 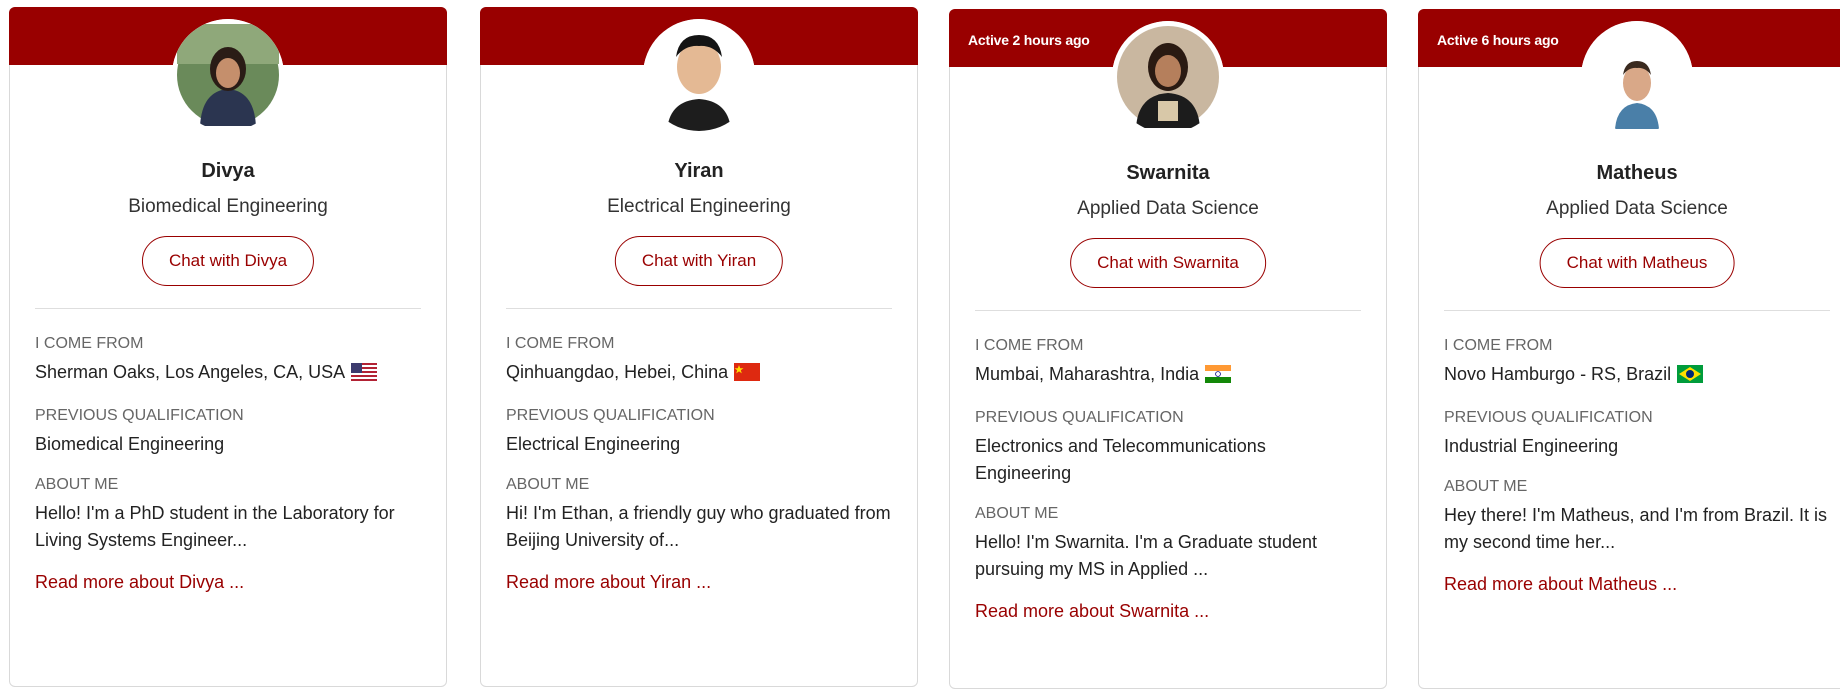 What do you see at coordinates (1218, 377) in the screenshot?
I see `india-flag-icon` at bounding box center [1218, 377].